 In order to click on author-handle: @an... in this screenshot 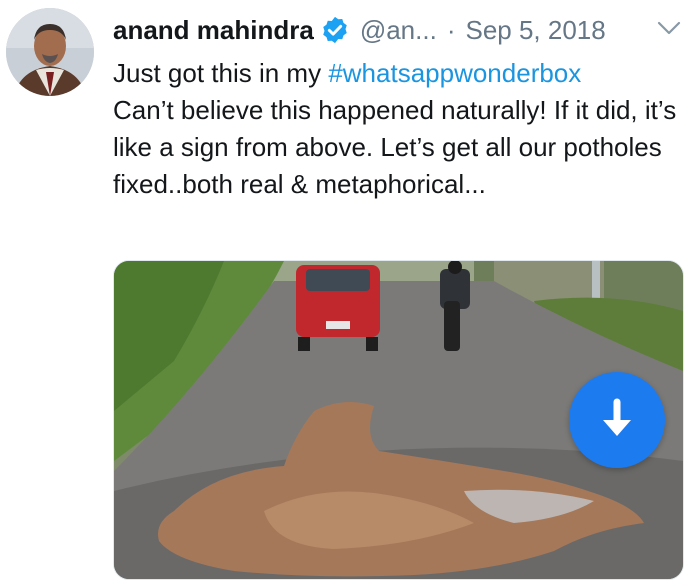, I will do `click(398, 30)`.